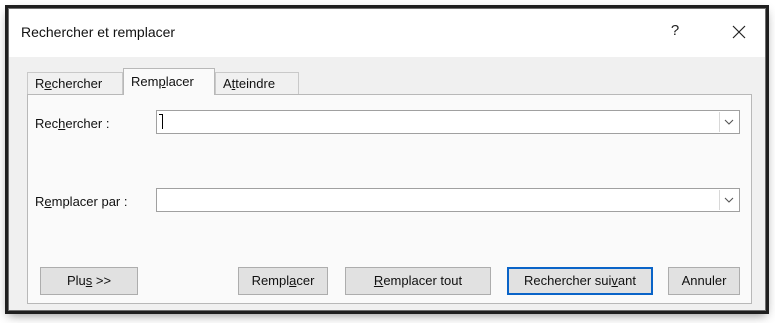 The height and width of the screenshot is (323, 775). I want to click on button-label: Annuler, so click(704, 280).